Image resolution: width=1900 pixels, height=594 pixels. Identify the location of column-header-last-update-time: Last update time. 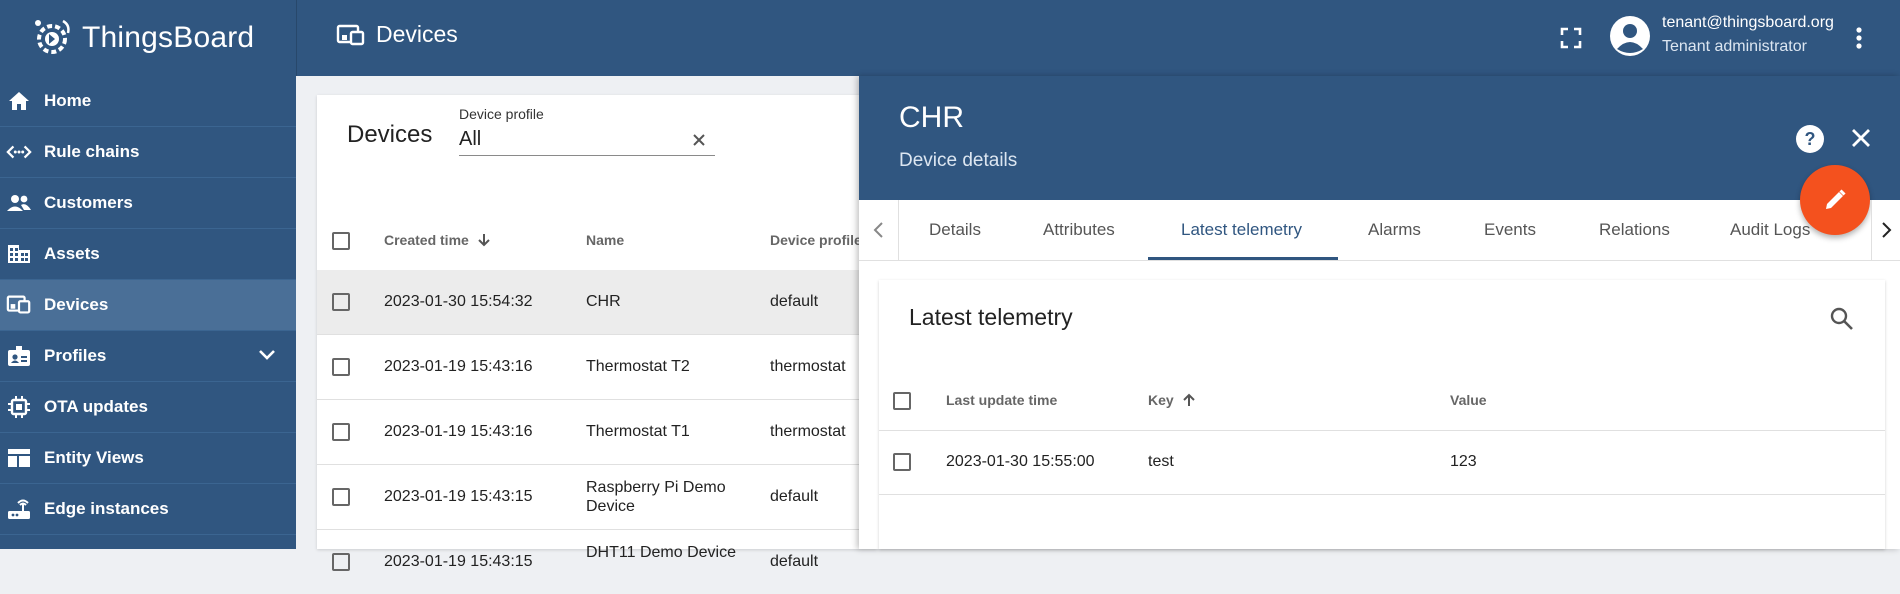
(1001, 400).